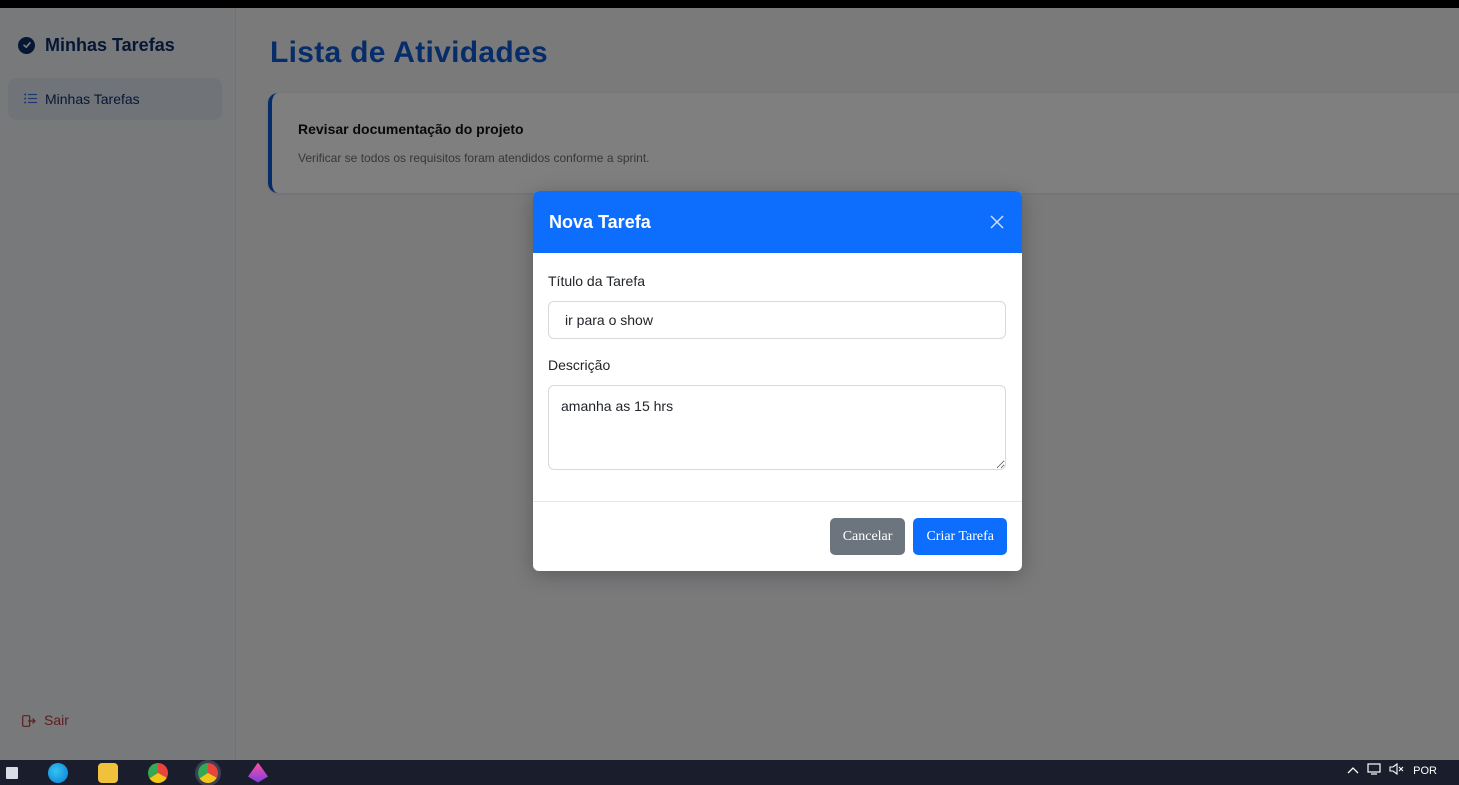 The height and width of the screenshot is (785, 1459). Describe the element at coordinates (158, 772) in the screenshot. I see `chrome-icon` at that location.